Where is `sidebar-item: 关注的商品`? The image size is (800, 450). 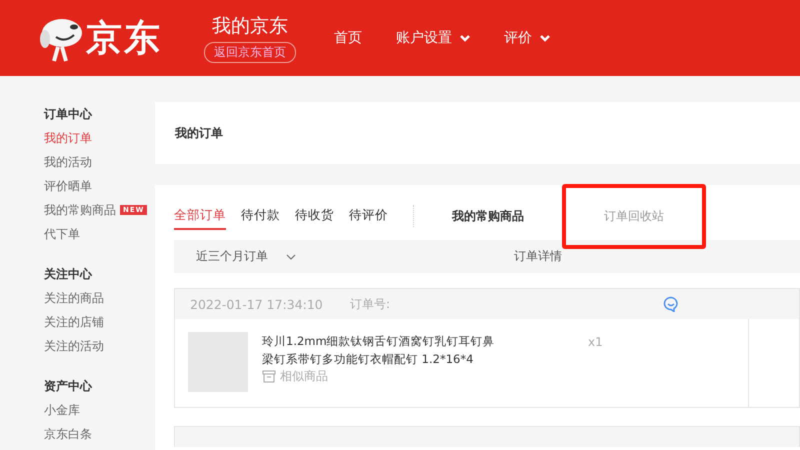
sidebar-item: 关注的商品 is located at coordinates (74, 298).